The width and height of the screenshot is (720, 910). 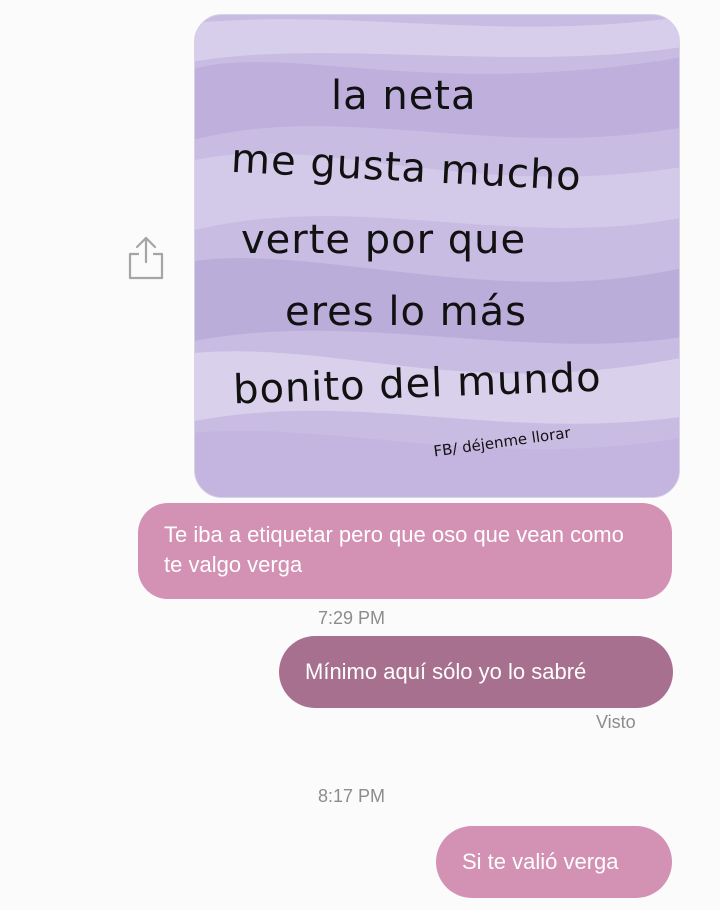 What do you see at coordinates (540, 861) in the screenshot?
I see `message-text: Si te valió verga` at bounding box center [540, 861].